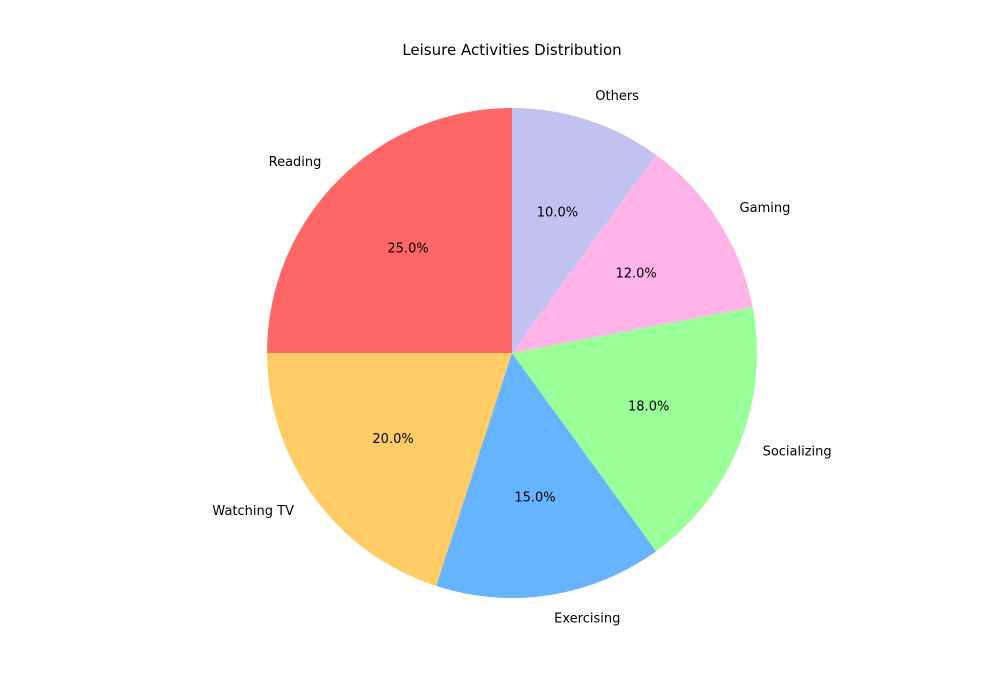 The image size is (1000, 700). I want to click on slice-percent-label: 12.0%, so click(635, 274).